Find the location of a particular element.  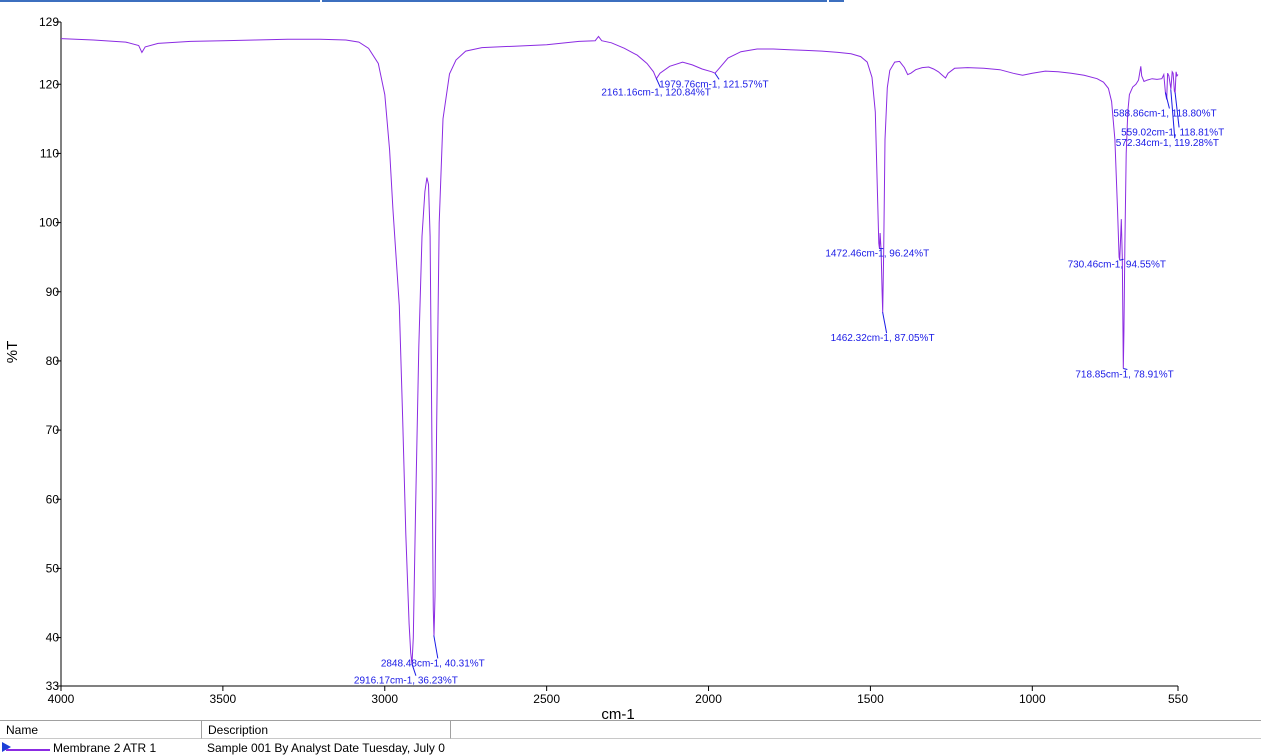

peak-annotation-label: 730.46cm-1, 94.55%T is located at coordinates (1117, 264).